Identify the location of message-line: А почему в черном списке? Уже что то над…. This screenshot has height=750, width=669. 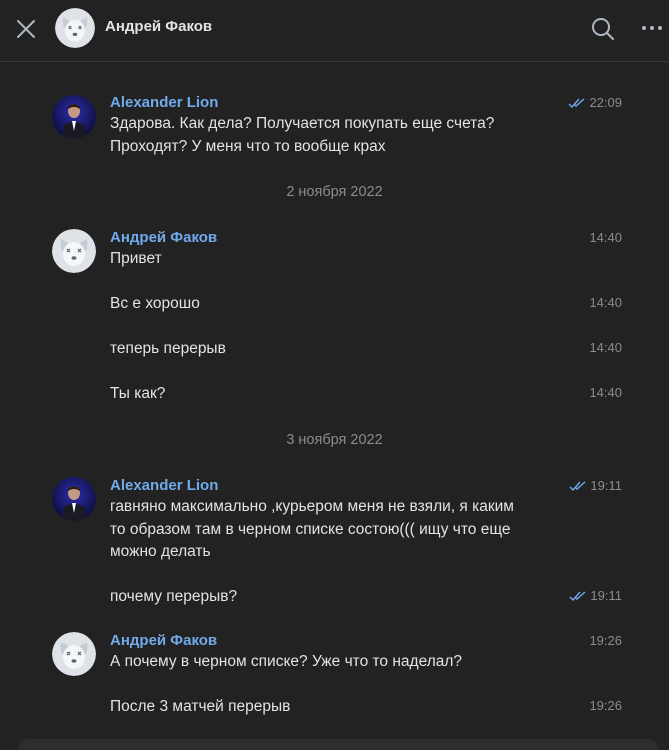
(286, 661).